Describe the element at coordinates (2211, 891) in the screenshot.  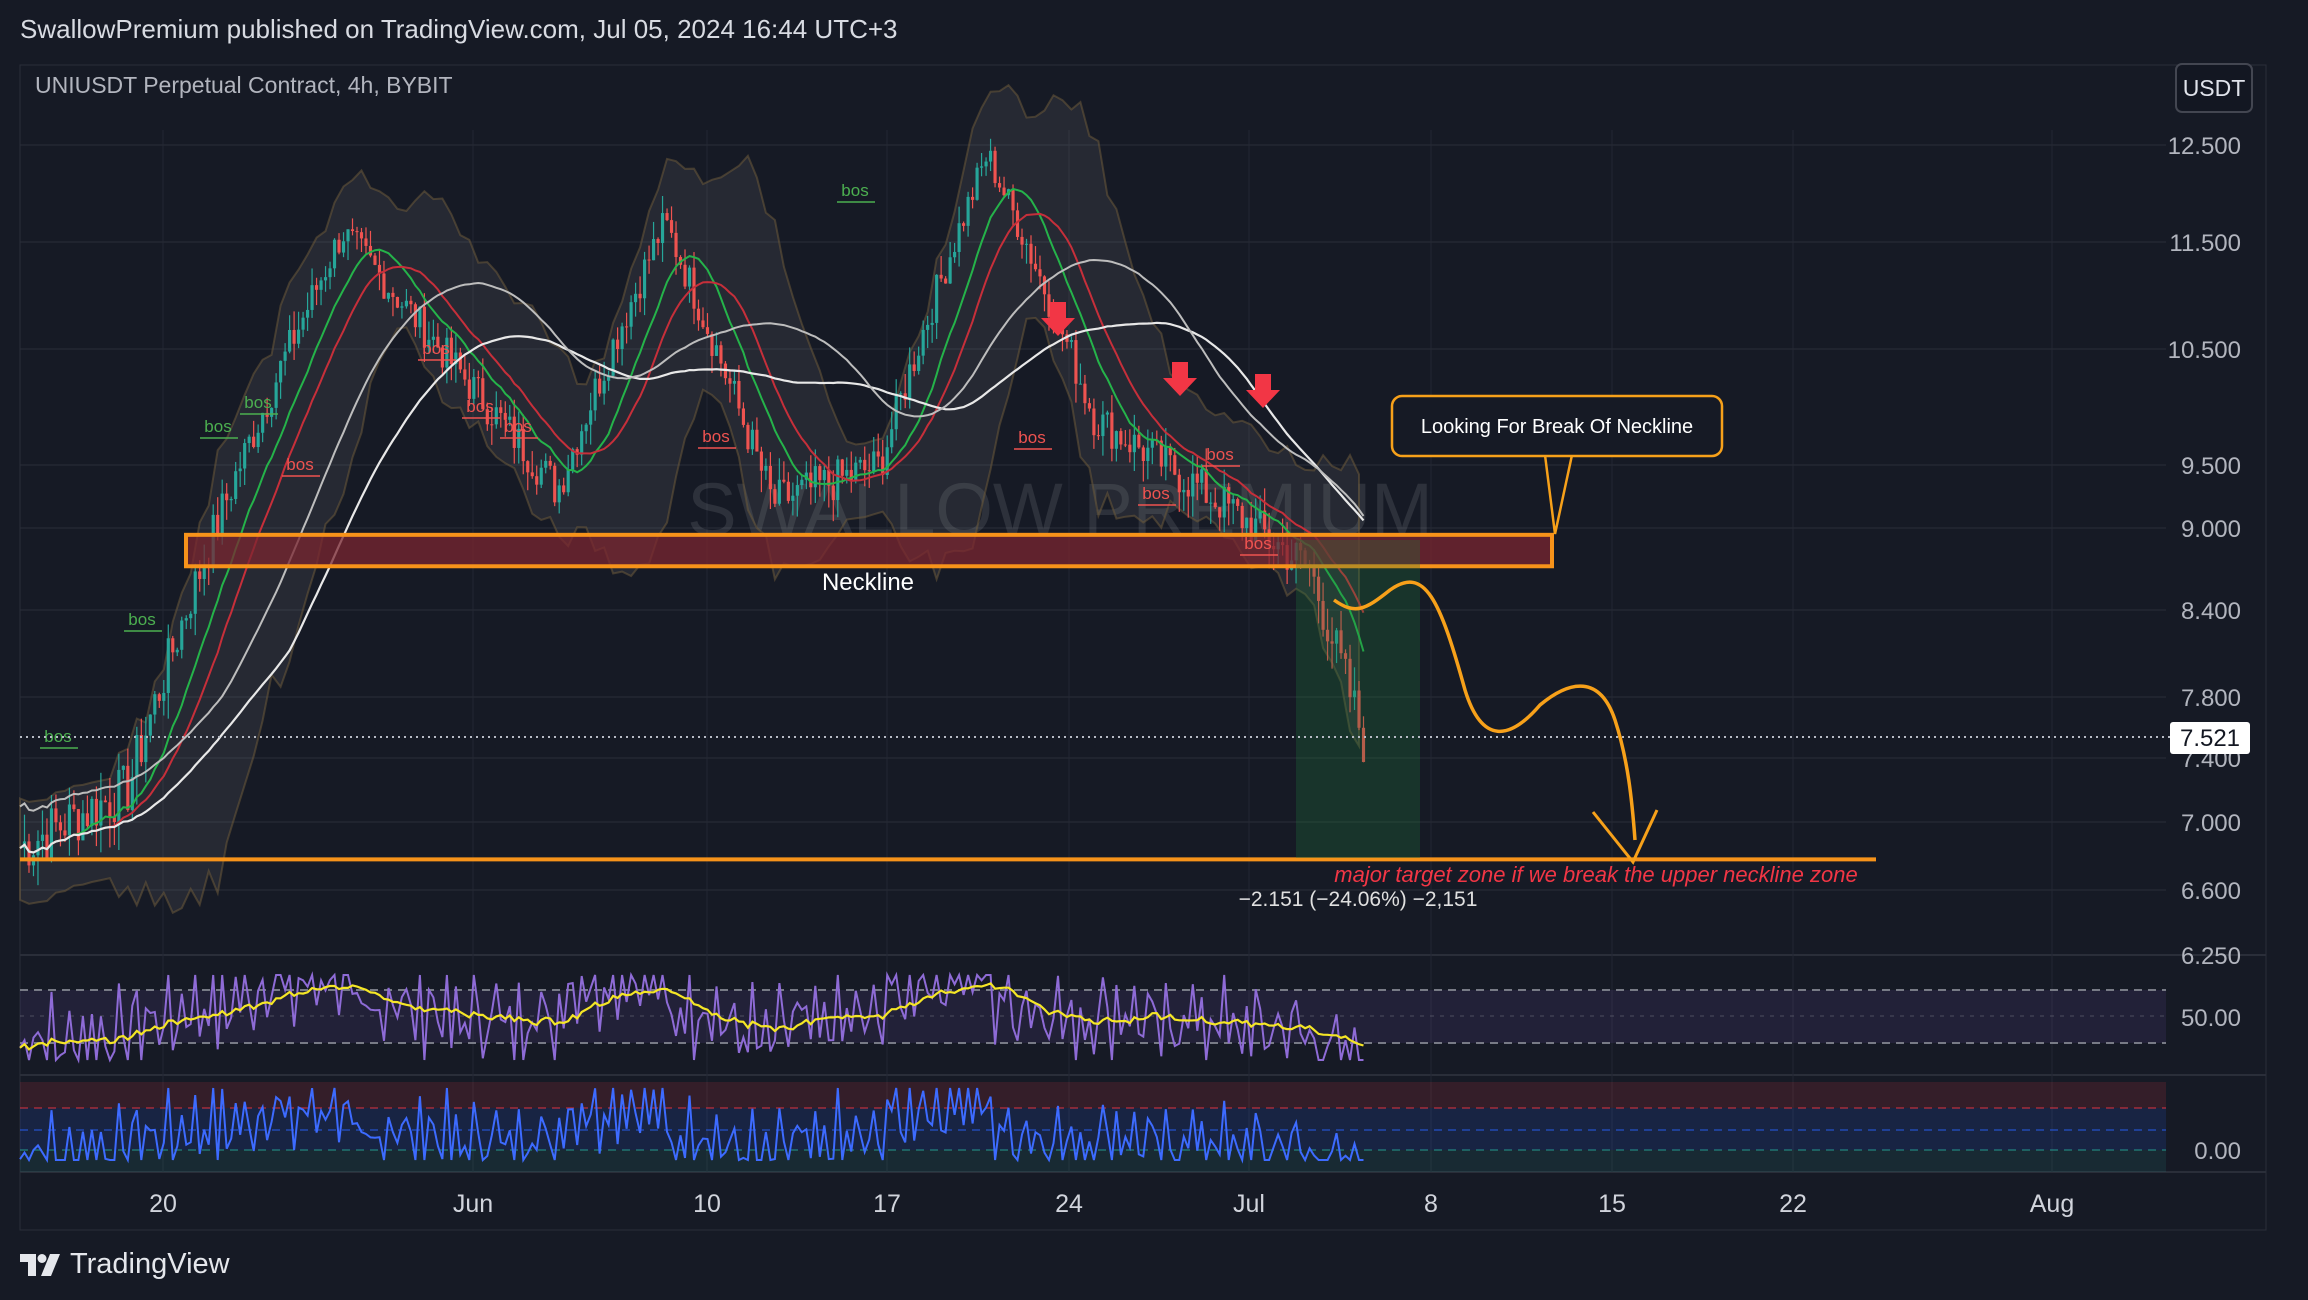
I see `price-tick: 6.600` at that location.